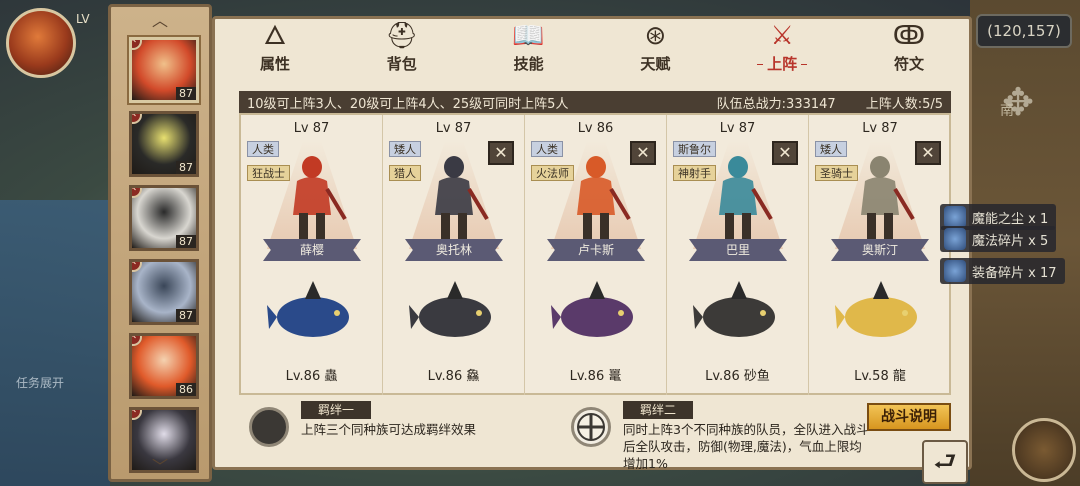  What do you see at coordinates (453, 376) in the screenshot?
I see `pet-level-name: Lv.86 鱻` at bounding box center [453, 376].